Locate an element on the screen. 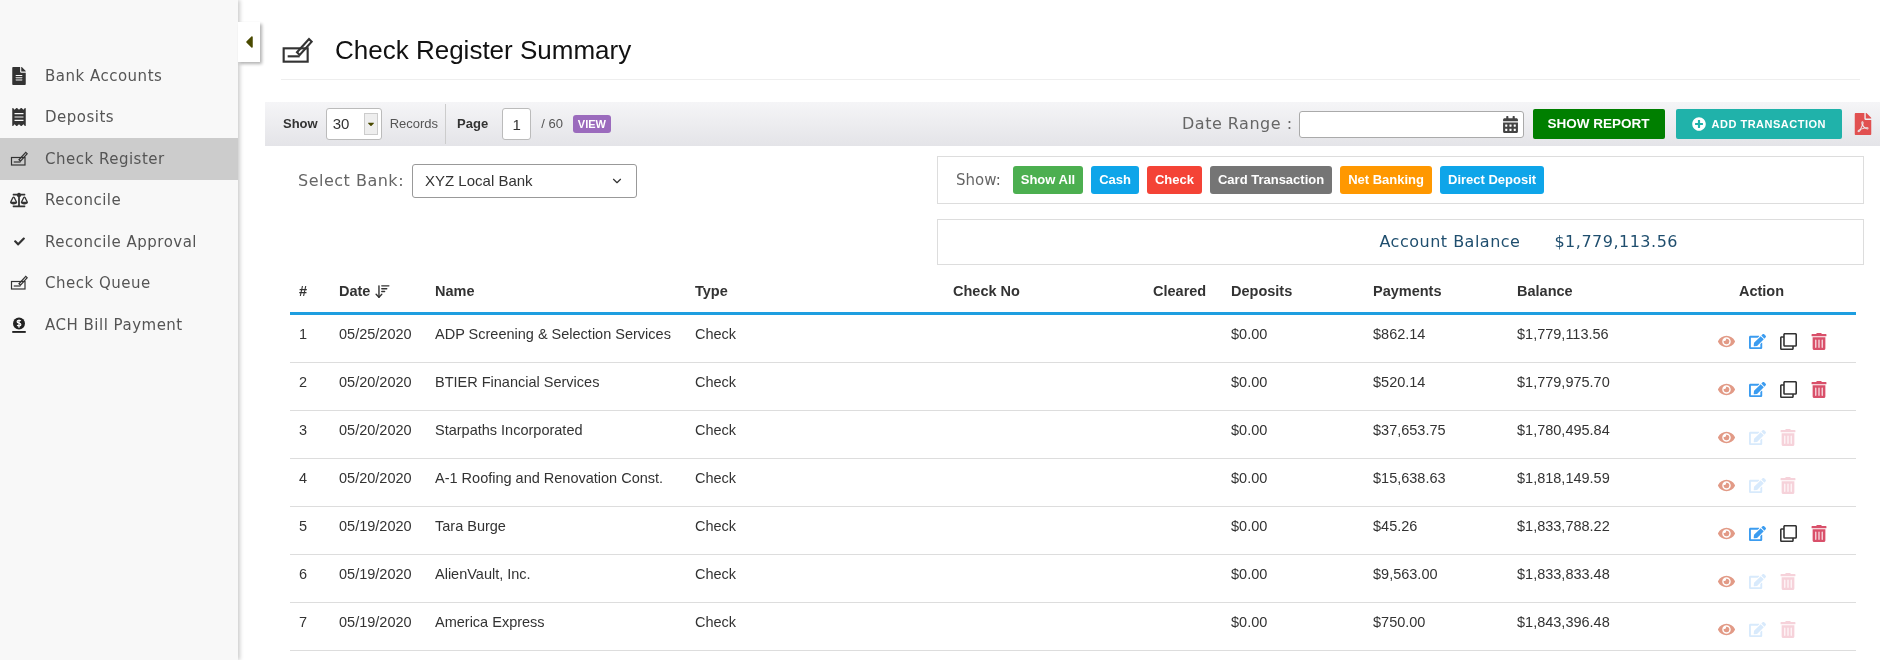 Image resolution: width=1880 pixels, height=660 pixels. column-header: # is located at coordinates (303, 291).